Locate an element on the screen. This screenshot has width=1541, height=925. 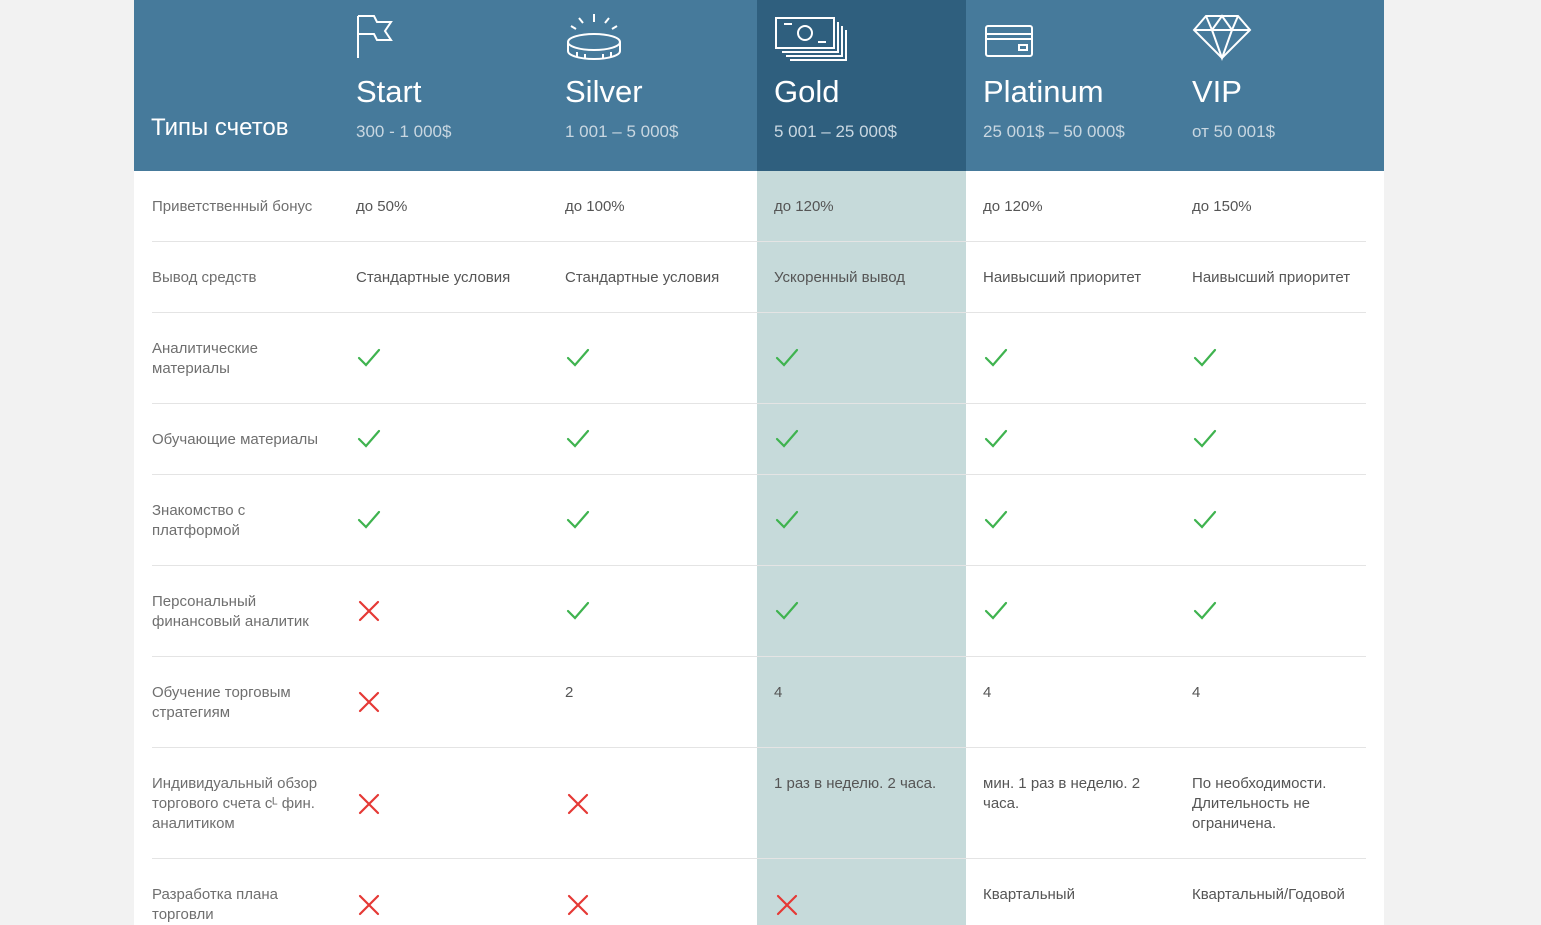
plan-header-start: Start 300 - 1 000$ is located at coordinates (456, 85).